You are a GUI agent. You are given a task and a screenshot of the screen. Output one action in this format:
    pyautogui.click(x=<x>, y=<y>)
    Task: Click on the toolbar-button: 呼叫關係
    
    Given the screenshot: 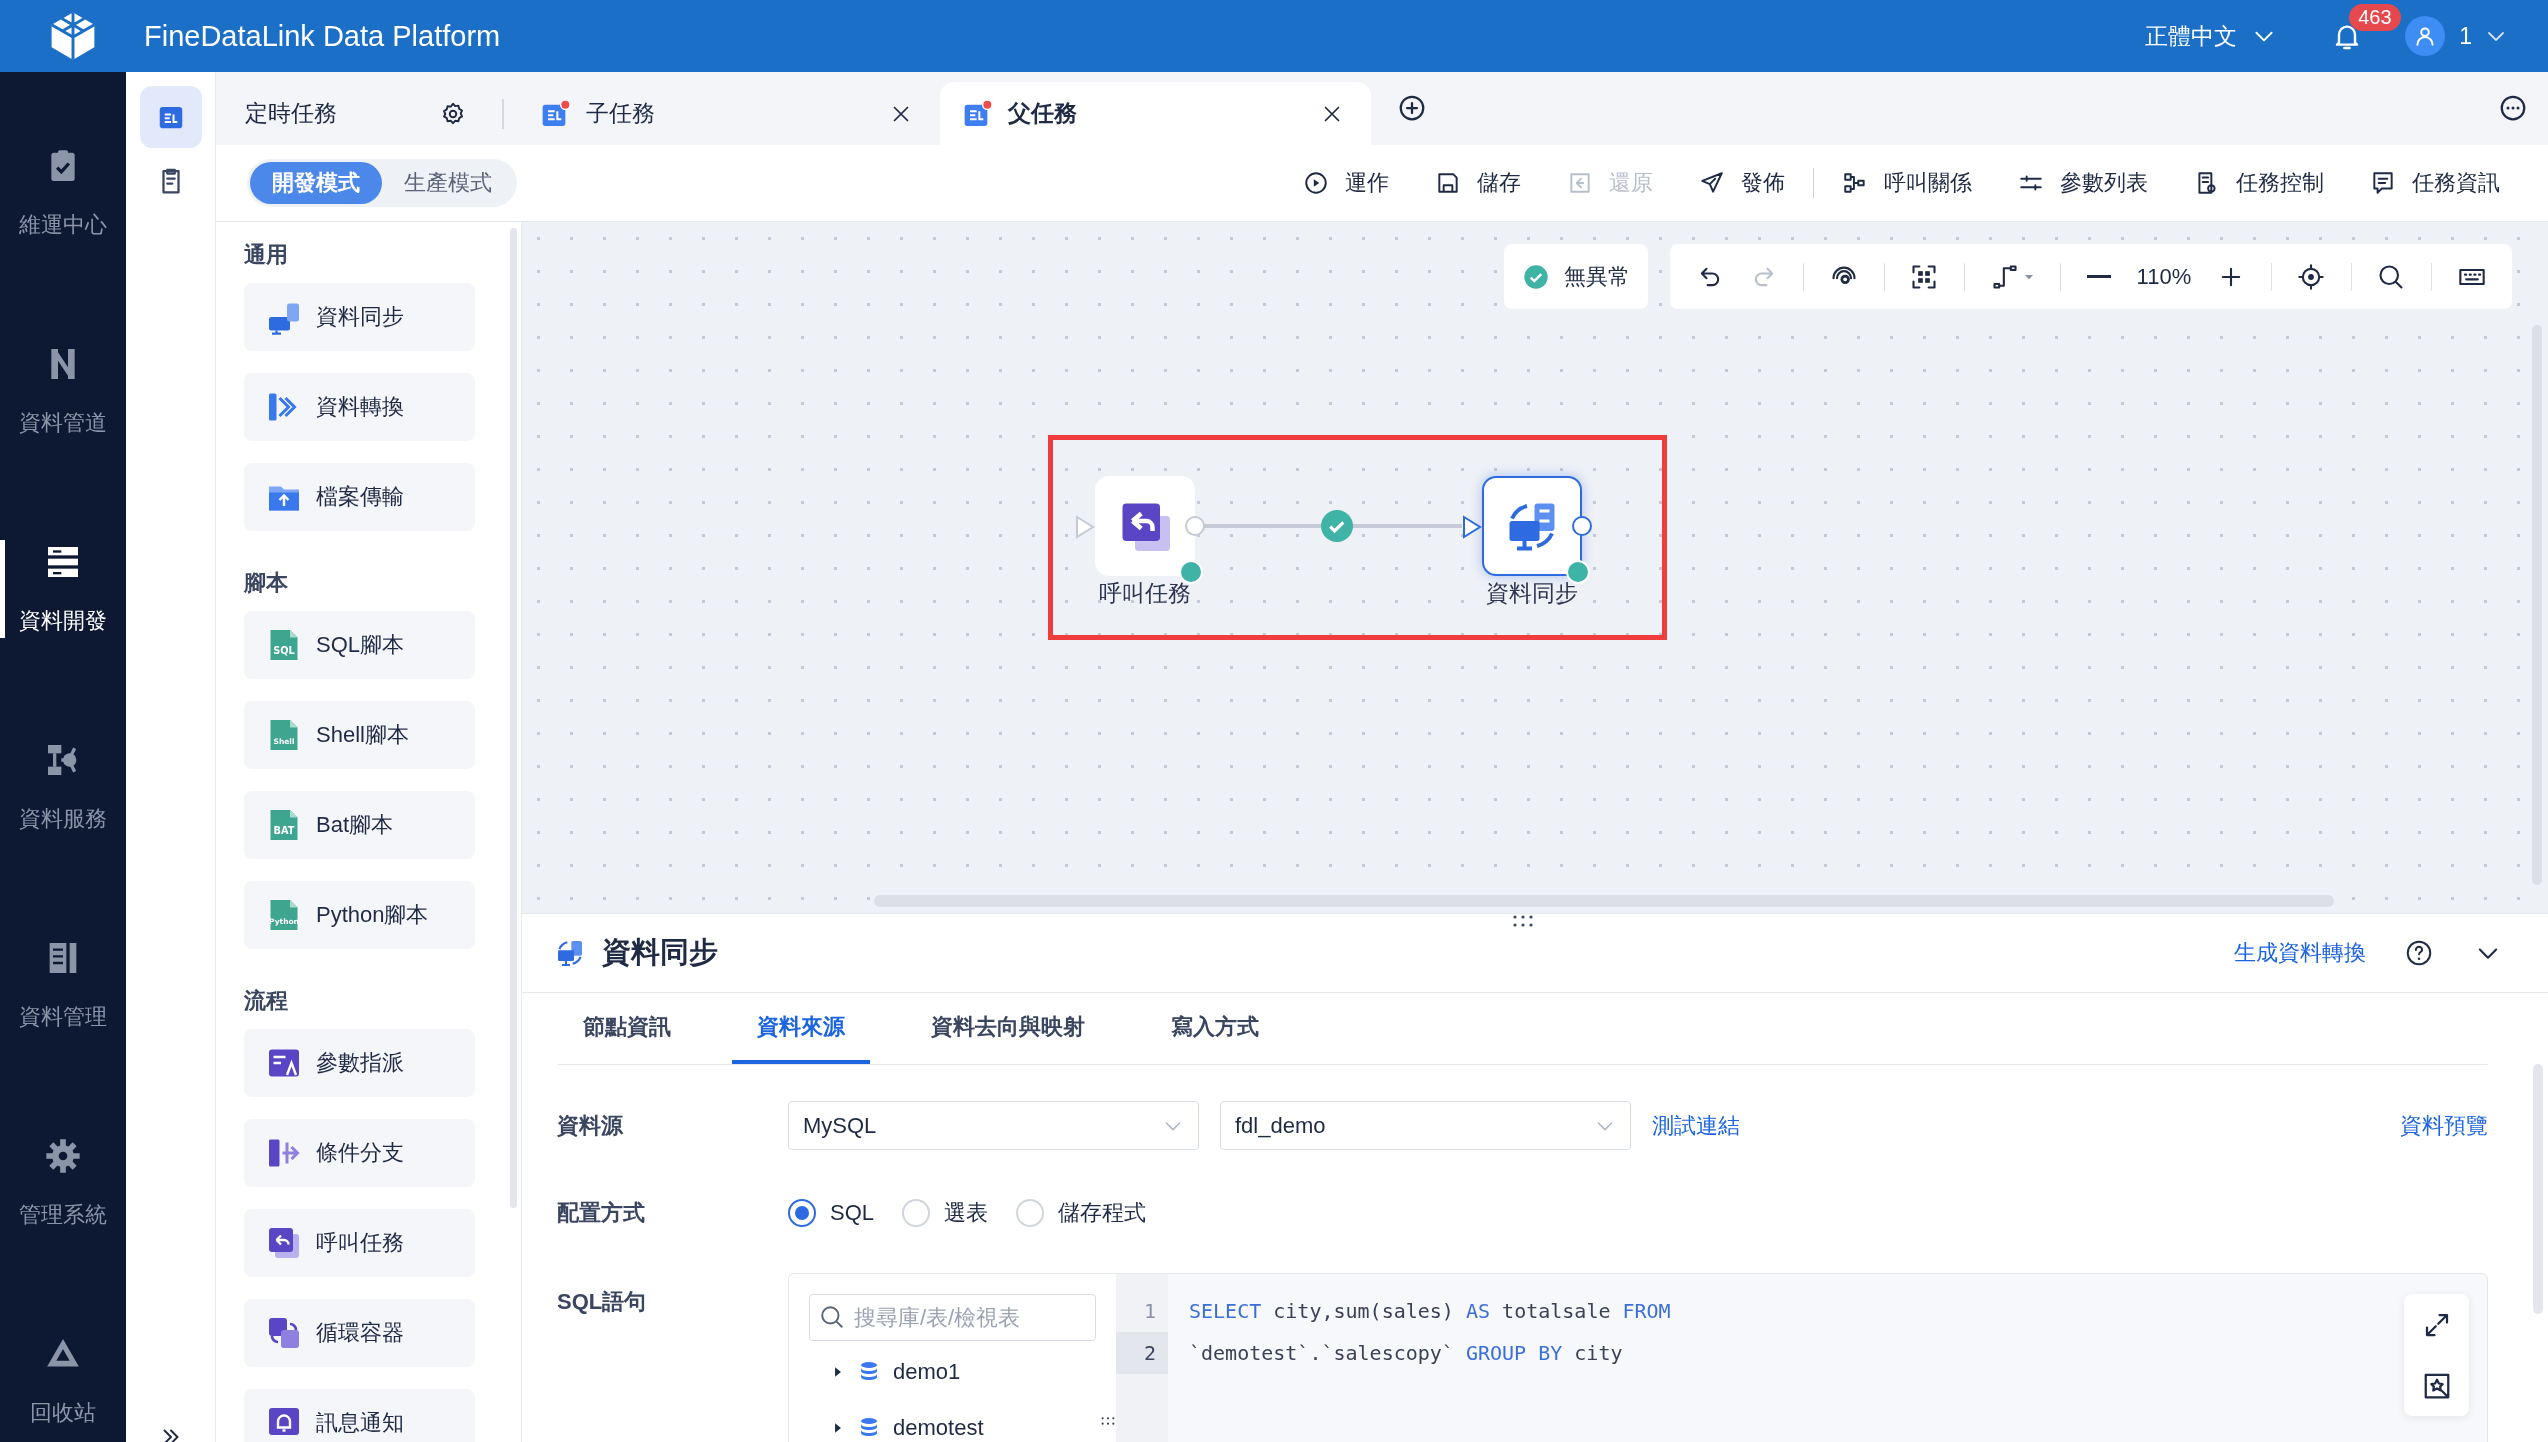 What is the action you would take?
    pyautogui.click(x=1907, y=183)
    